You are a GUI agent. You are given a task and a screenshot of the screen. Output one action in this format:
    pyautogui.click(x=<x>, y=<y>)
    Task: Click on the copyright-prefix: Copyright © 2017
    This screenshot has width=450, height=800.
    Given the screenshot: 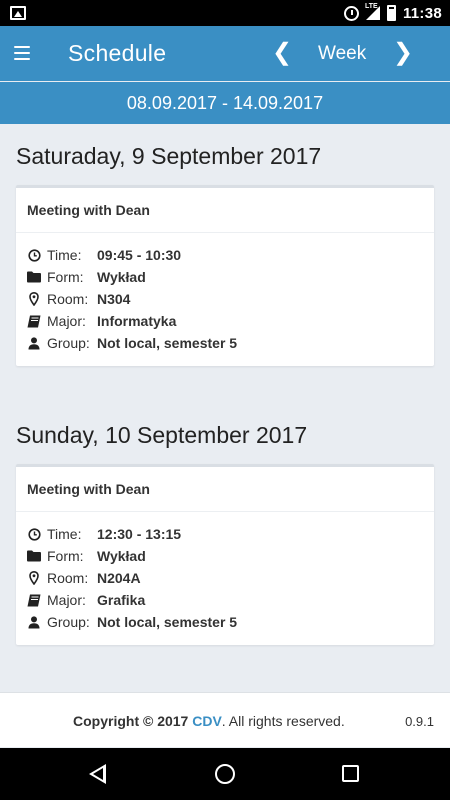 What is the action you would take?
    pyautogui.click(x=131, y=721)
    